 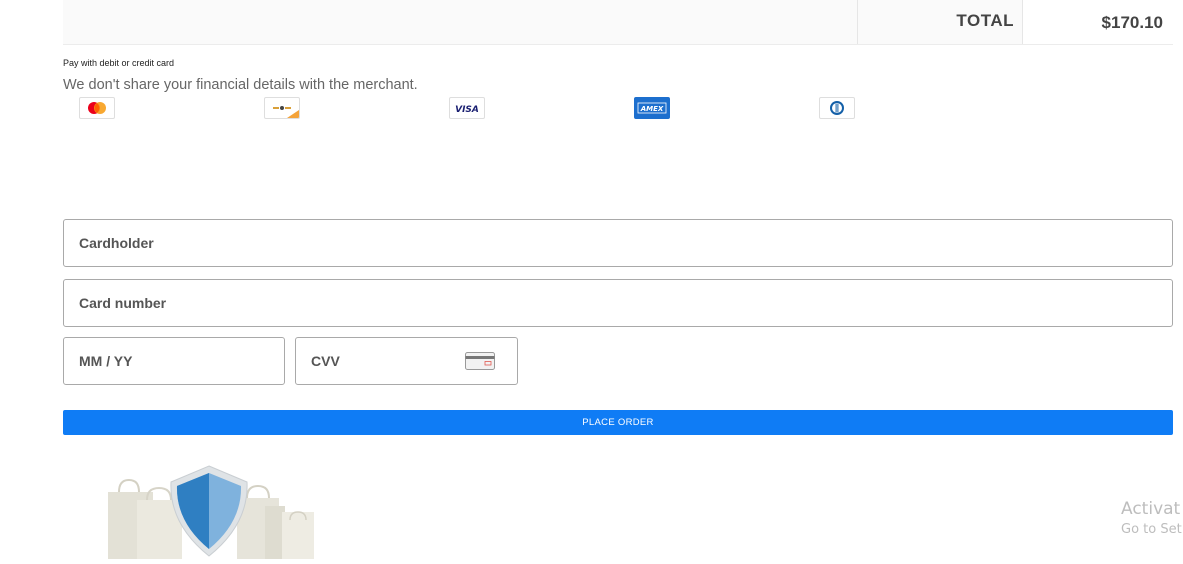 I want to click on card-number-field, so click(x=618, y=303).